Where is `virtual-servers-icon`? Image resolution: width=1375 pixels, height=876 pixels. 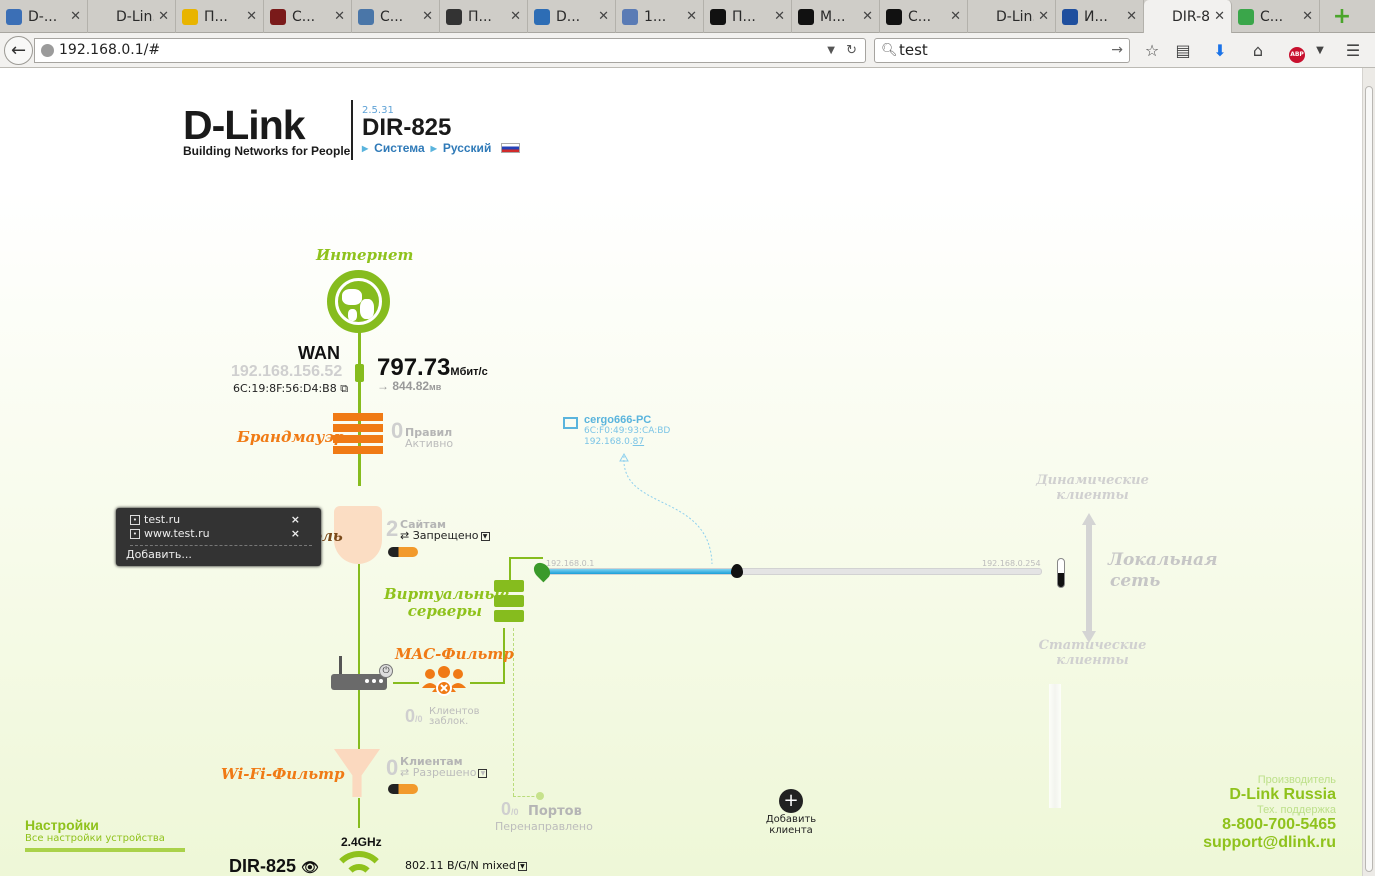 virtual-servers-icon is located at coordinates (509, 603).